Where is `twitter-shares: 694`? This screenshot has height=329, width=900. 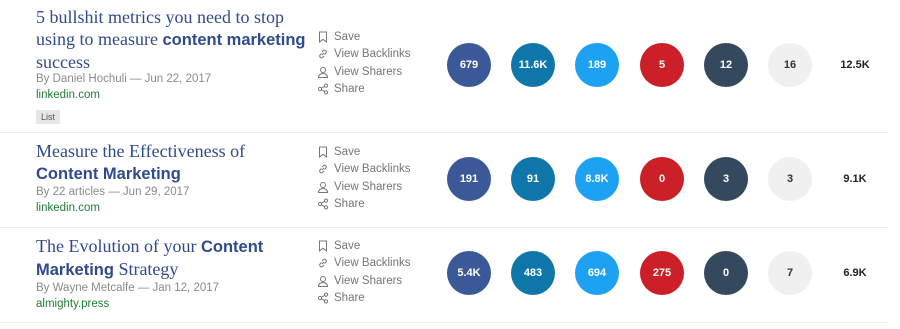
twitter-shares: 694 is located at coordinates (597, 273).